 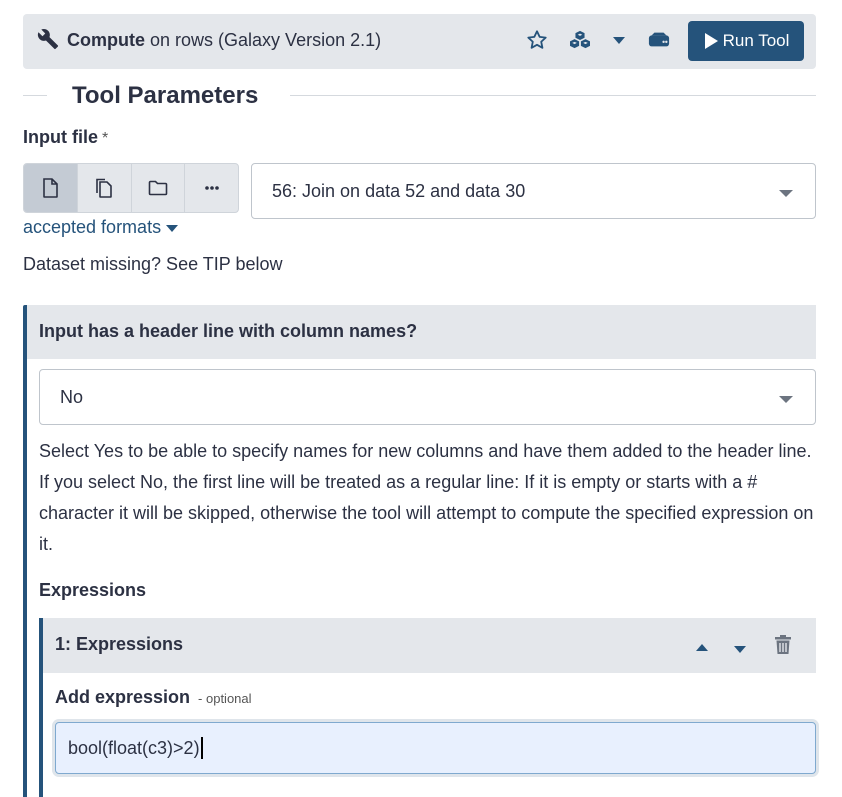 What do you see at coordinates (119, 644) in the screenshot?
I see `repeat-title: 1: Expressions` at bounding box center [119, 644].